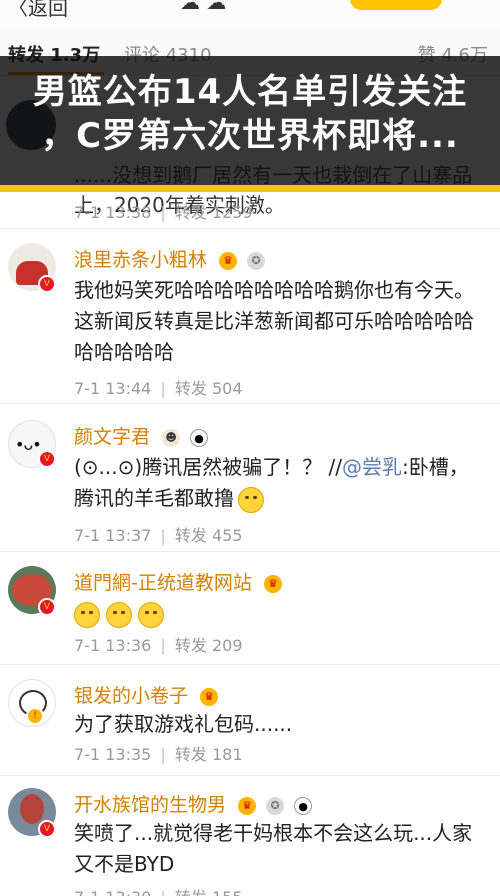 The height and width of the screenshot is (896, 500). Describe the element at coordinates (250, 92) in the screenshot. I see `caption-line-1: 男篮公布14人名单引发关注` at that location.